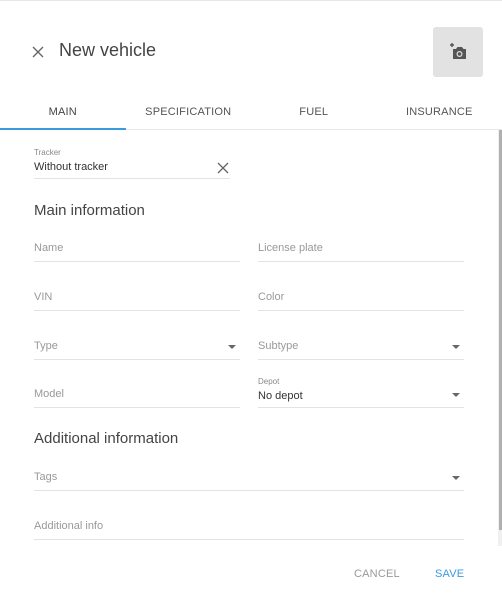 The width and height of the screenshot is (502, 600). I want to click on additional-info-placeholder: Additional info, so click(69, 526).